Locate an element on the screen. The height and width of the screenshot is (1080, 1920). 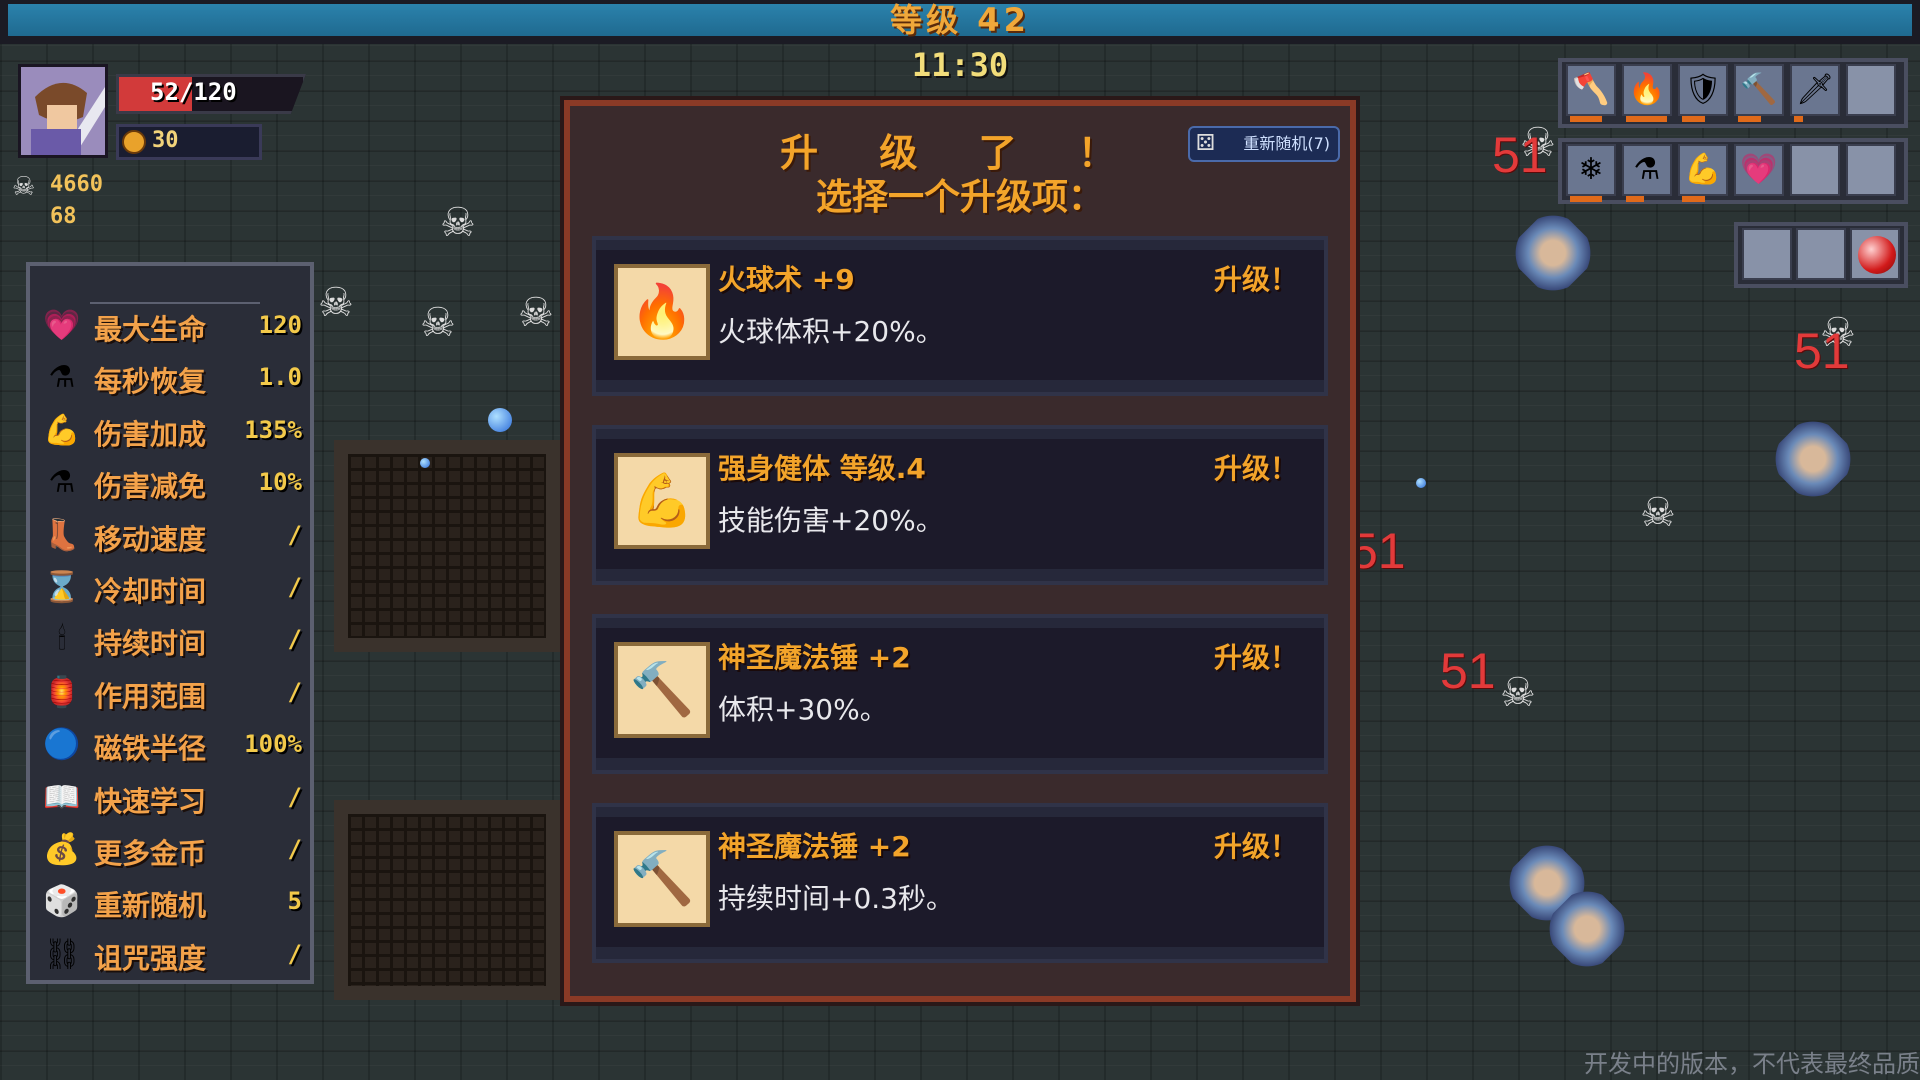
bag-icon: 💰 is located at coordinates (62, 849).